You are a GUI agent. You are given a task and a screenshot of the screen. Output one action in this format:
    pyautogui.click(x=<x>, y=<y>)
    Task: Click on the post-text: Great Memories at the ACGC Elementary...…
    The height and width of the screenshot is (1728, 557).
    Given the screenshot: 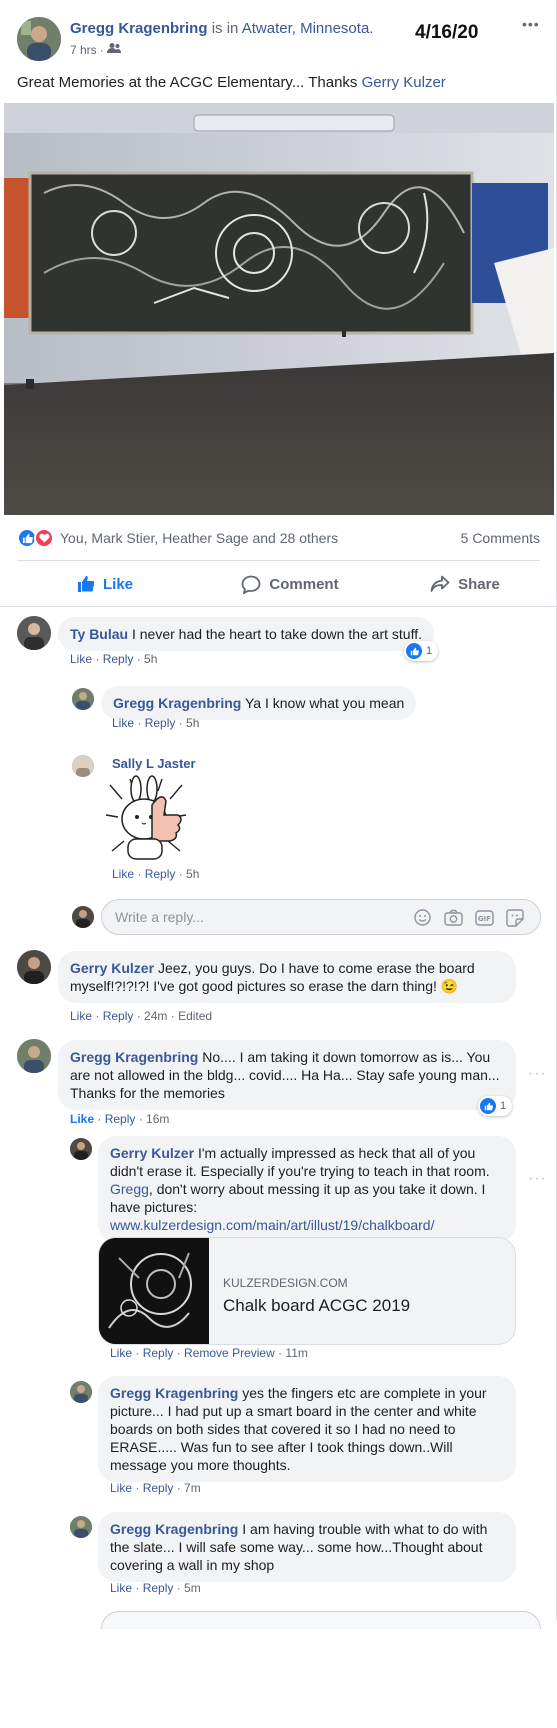 What is the action you would take?
    pyautogui.click(x=187, y=82)
    